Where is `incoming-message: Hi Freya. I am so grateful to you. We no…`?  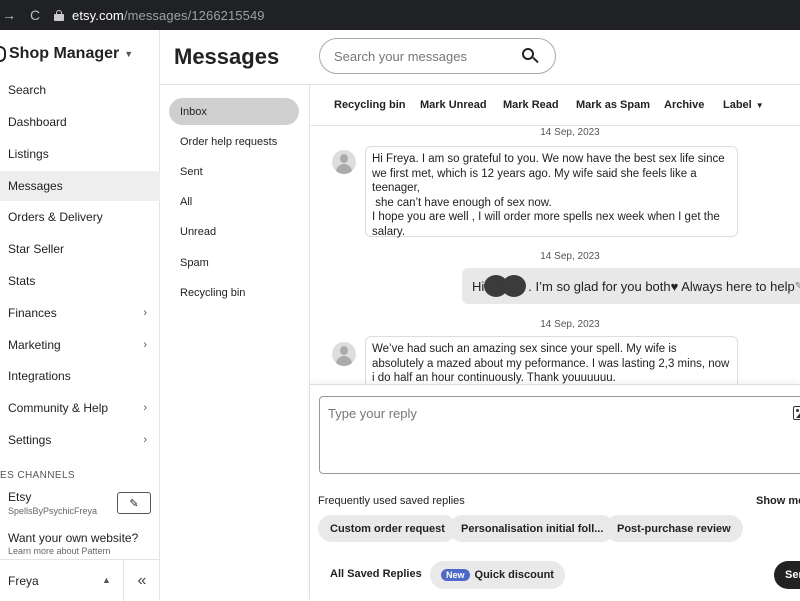
incoming-message: Hi Freya. I am so grateful to you. We no… is located at coordinates (551, 192).